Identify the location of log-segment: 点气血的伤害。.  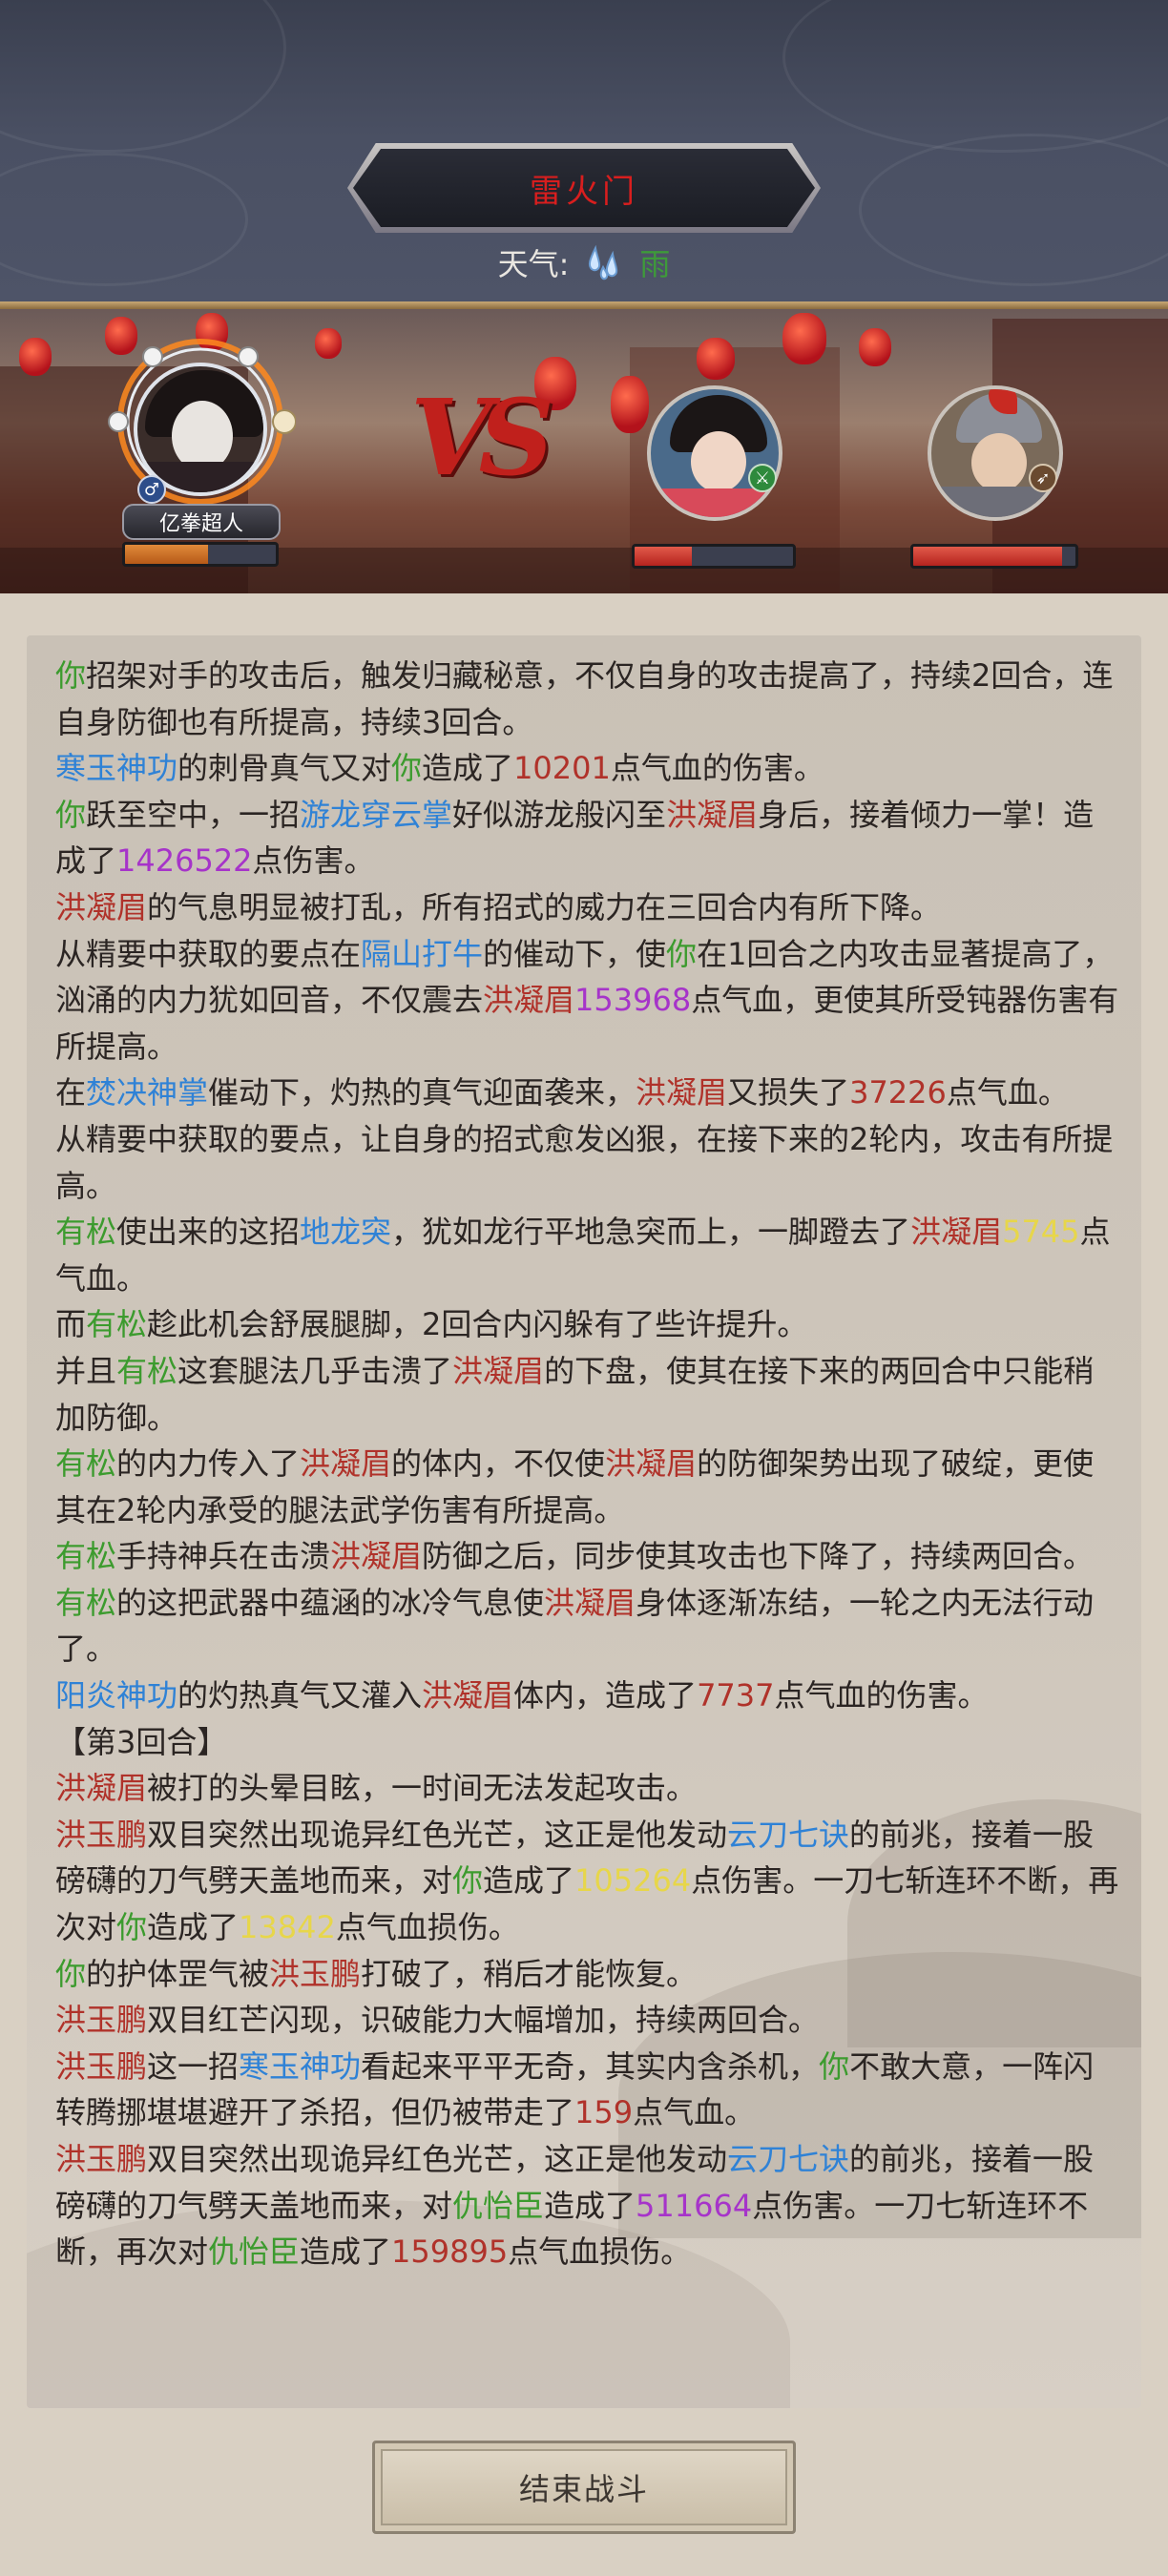
(717, 768).